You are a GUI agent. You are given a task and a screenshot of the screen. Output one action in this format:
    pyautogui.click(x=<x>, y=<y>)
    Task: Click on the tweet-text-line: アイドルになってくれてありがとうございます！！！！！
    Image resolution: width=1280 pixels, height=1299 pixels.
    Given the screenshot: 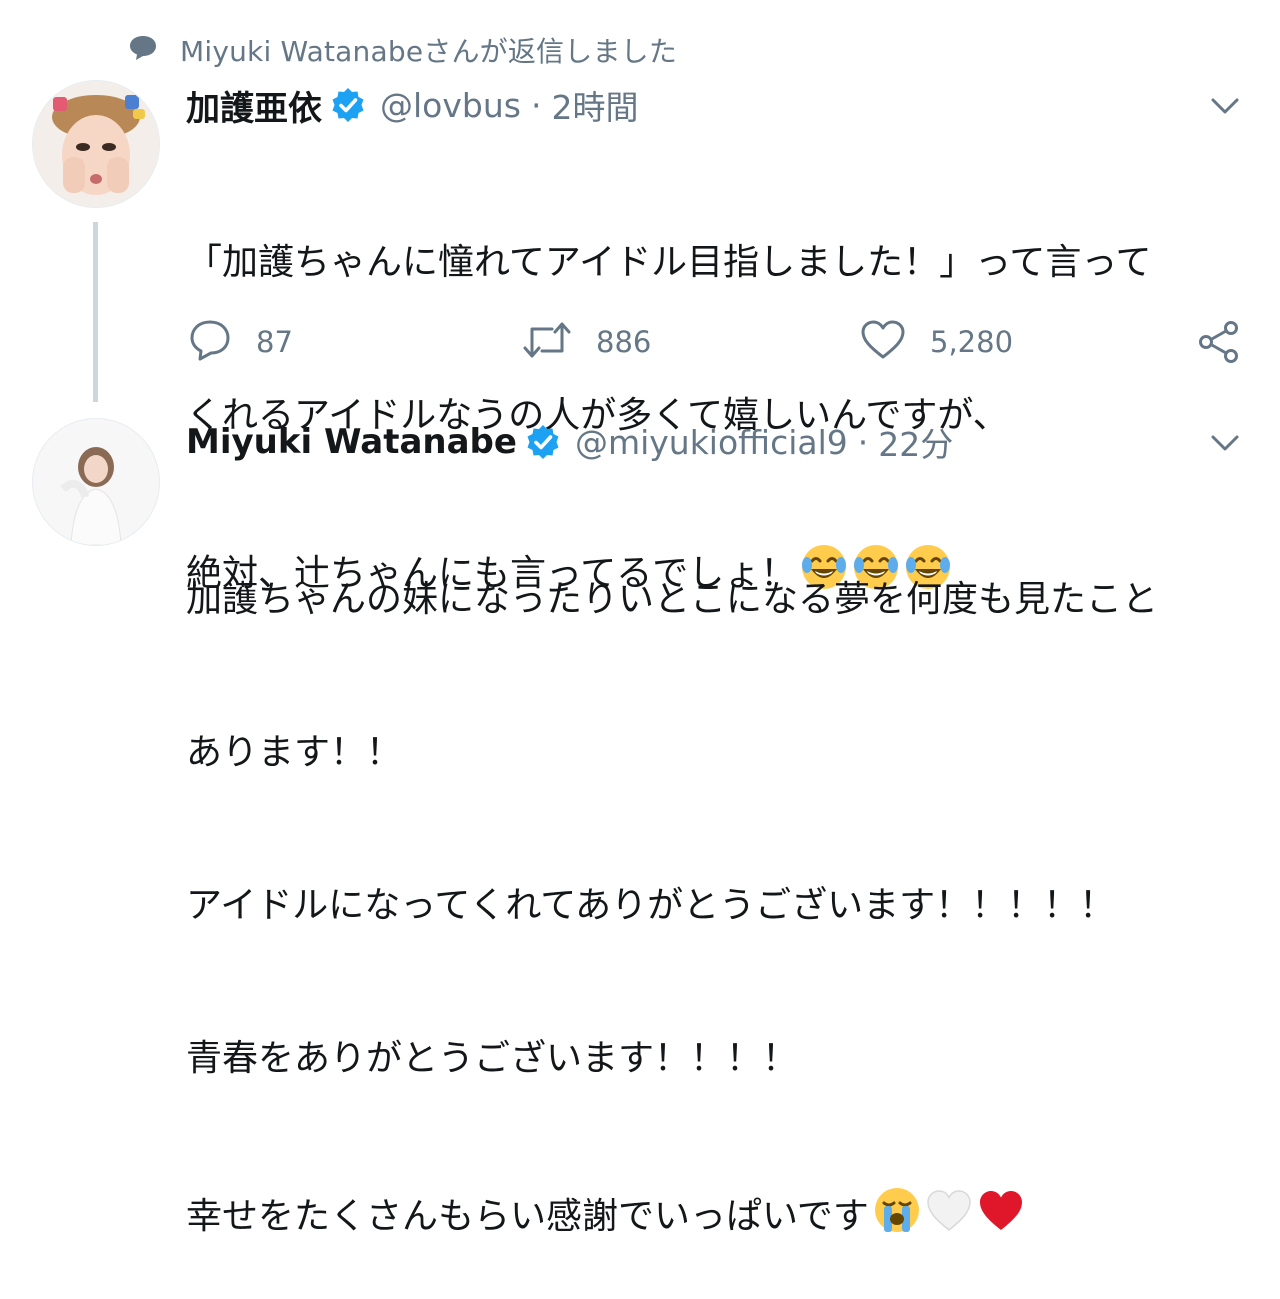 What is the action you would take?
    pyautogui.click(x=651, y=905)
    